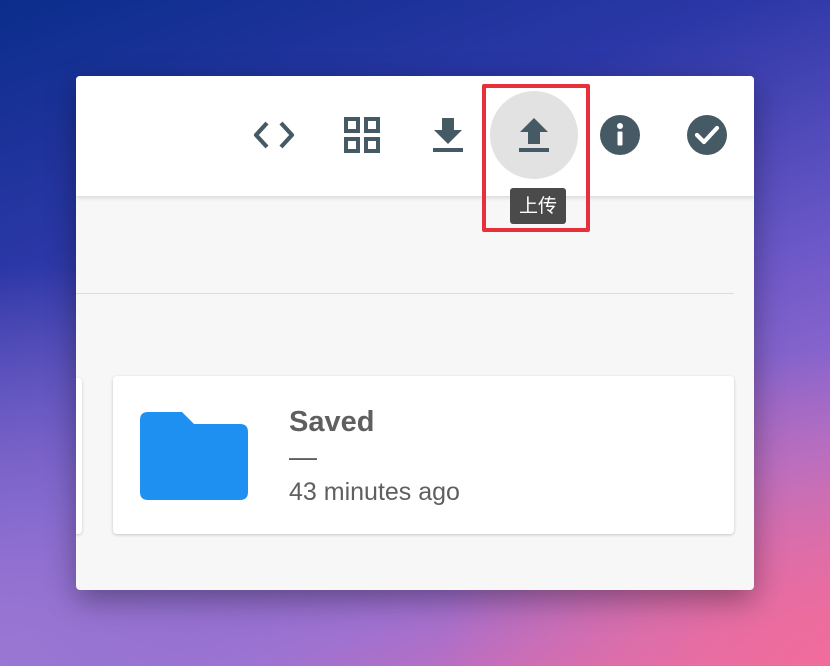  Describe the element at coordinates (332, 422) in the screenshot. I see `folder-name: Saved` at that location.